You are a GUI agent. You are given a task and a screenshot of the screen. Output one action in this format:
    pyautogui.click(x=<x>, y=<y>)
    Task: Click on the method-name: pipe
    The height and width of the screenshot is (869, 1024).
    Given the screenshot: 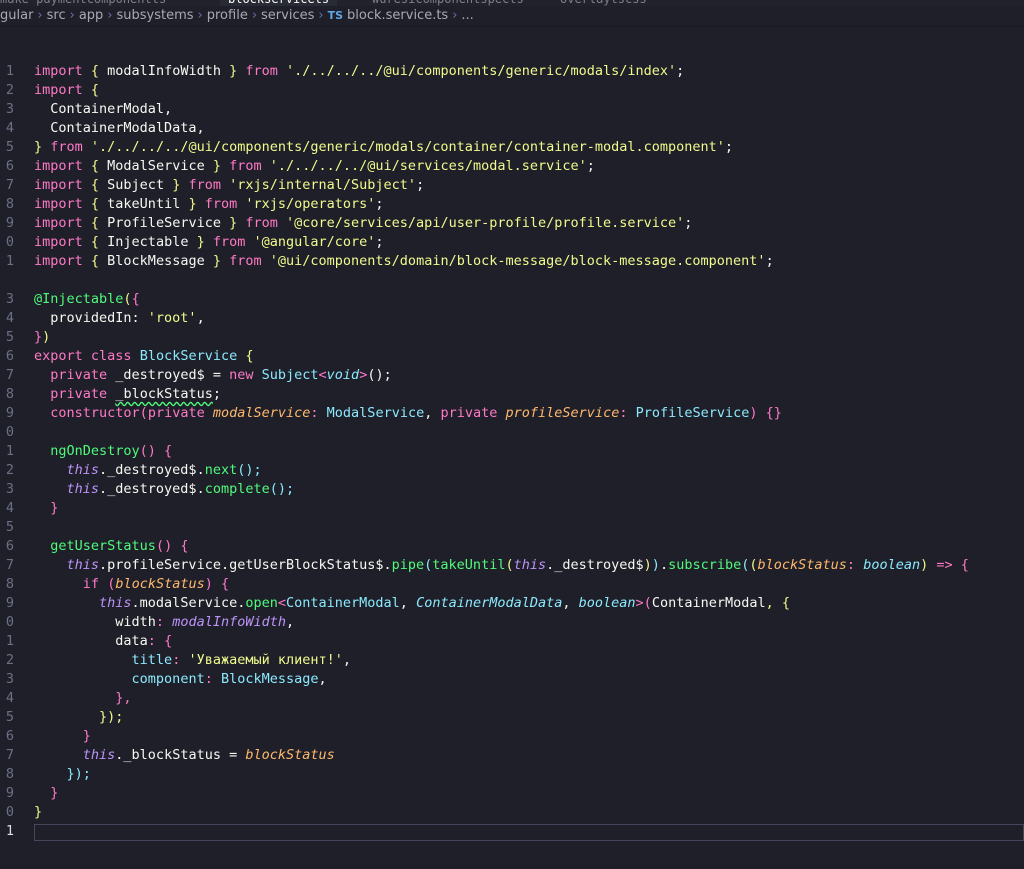 What is the action you would take?
    pyautogui.click(x=408, y=565)
    